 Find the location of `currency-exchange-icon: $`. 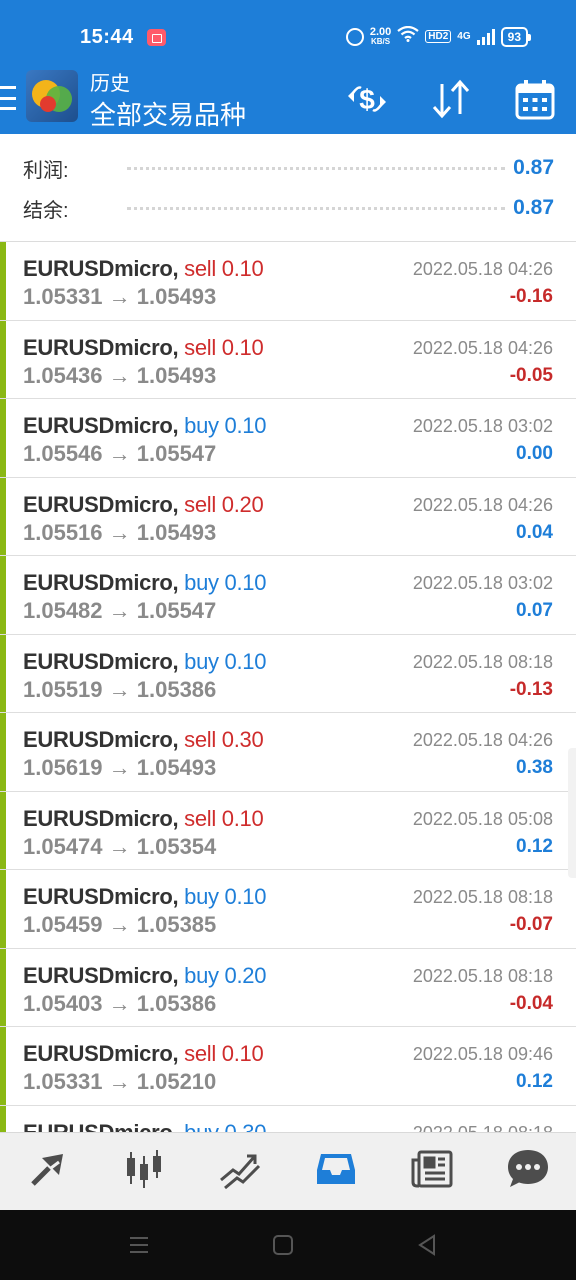

currency-exchange-icon: $ is located at coordinates (367, 101).